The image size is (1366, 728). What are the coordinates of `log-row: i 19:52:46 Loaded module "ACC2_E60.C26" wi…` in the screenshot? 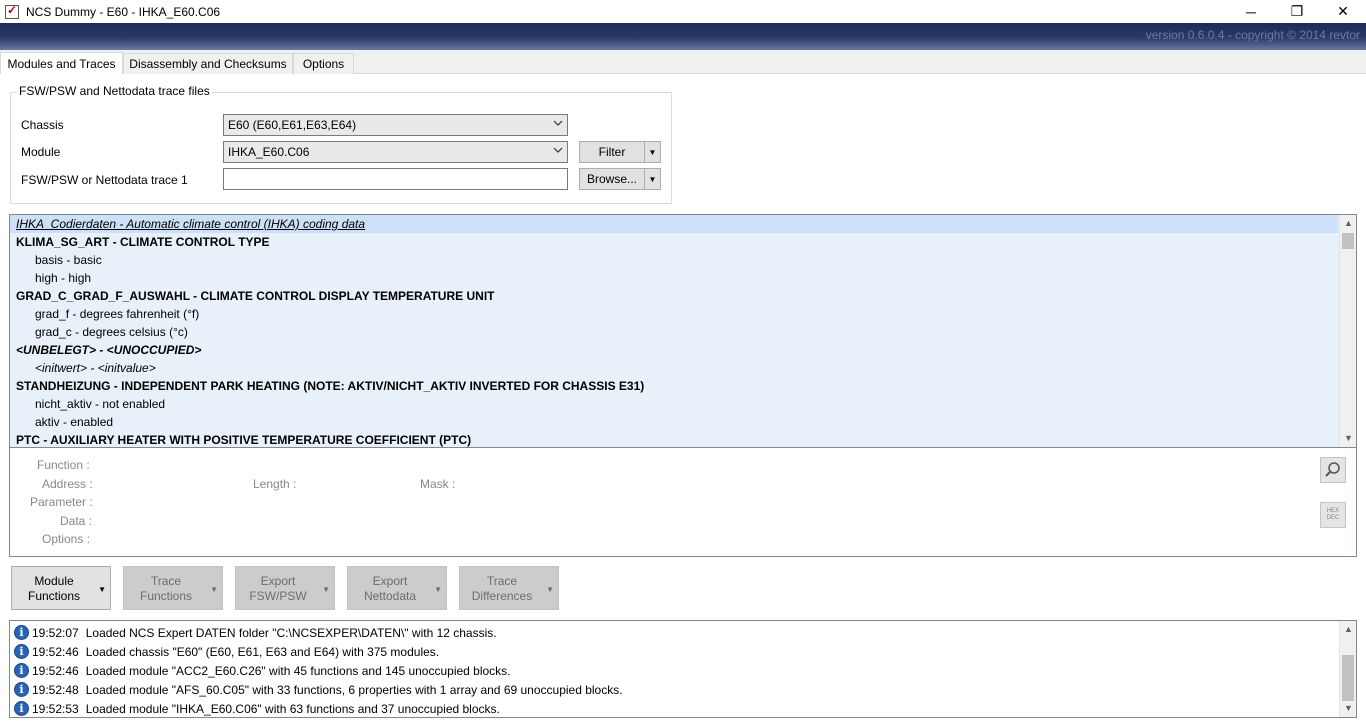 It's located at (262, 670).